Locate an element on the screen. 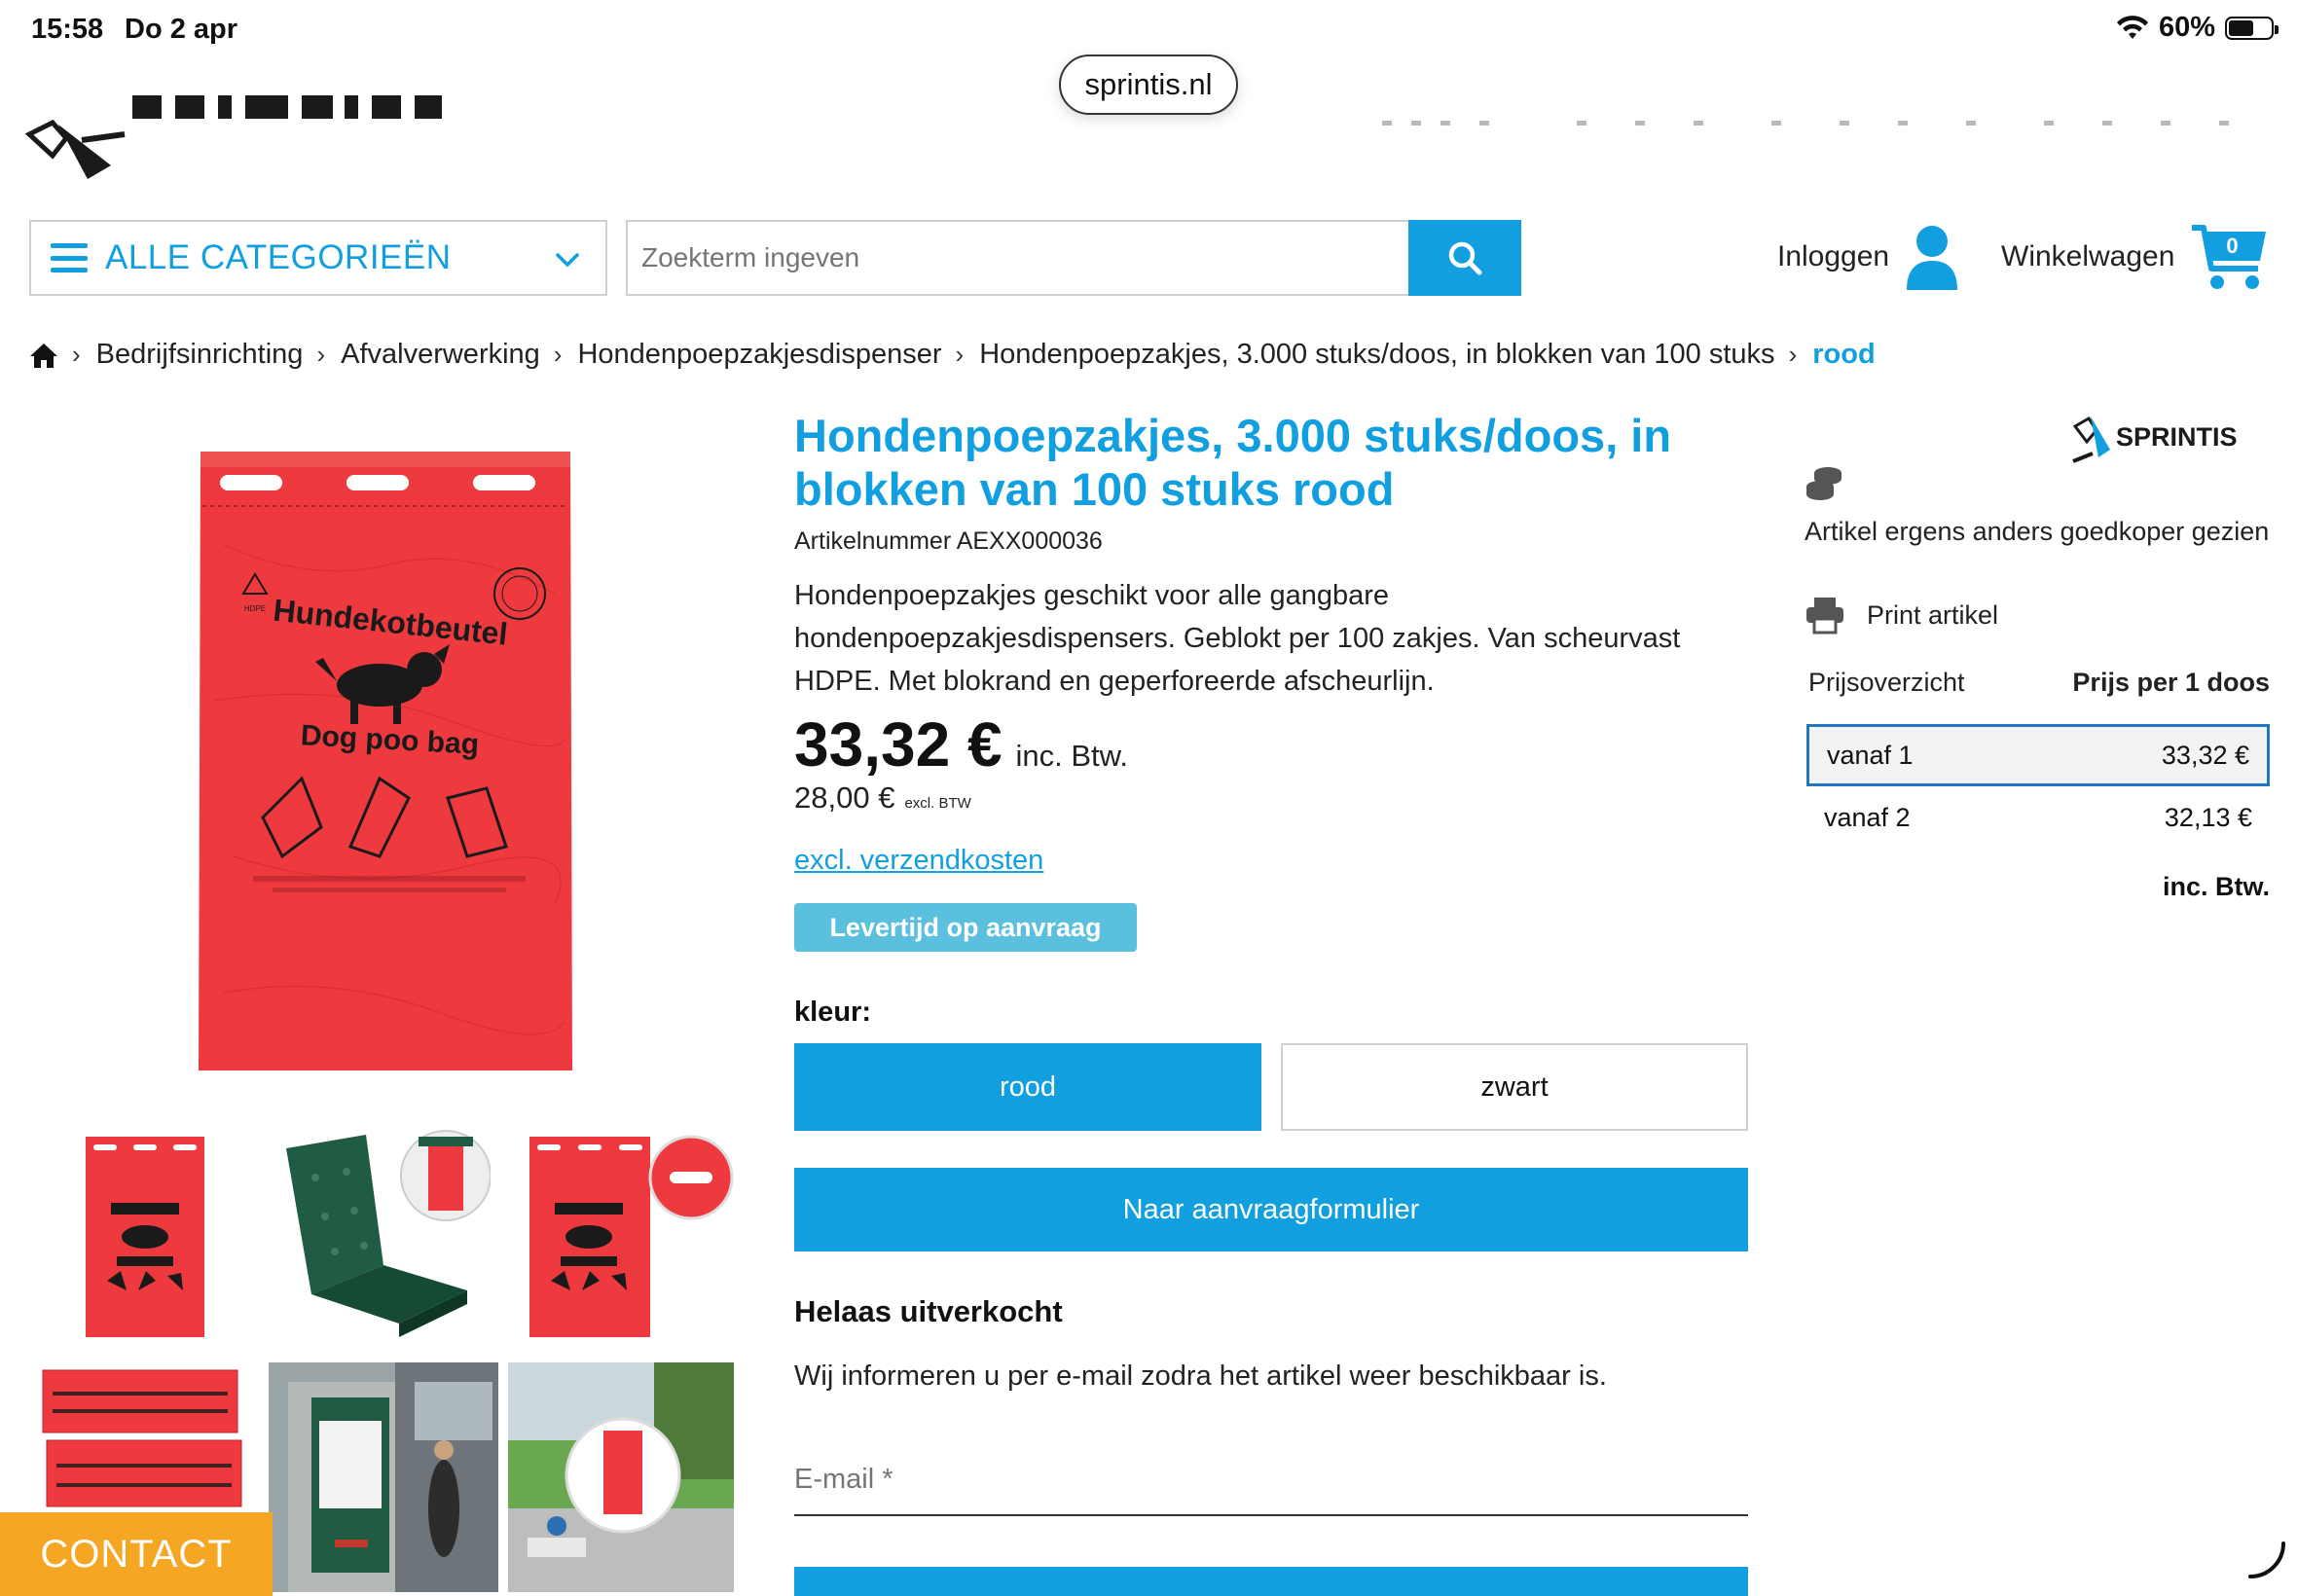  status-indicators: 60% is located at coordinates (2197, 28).